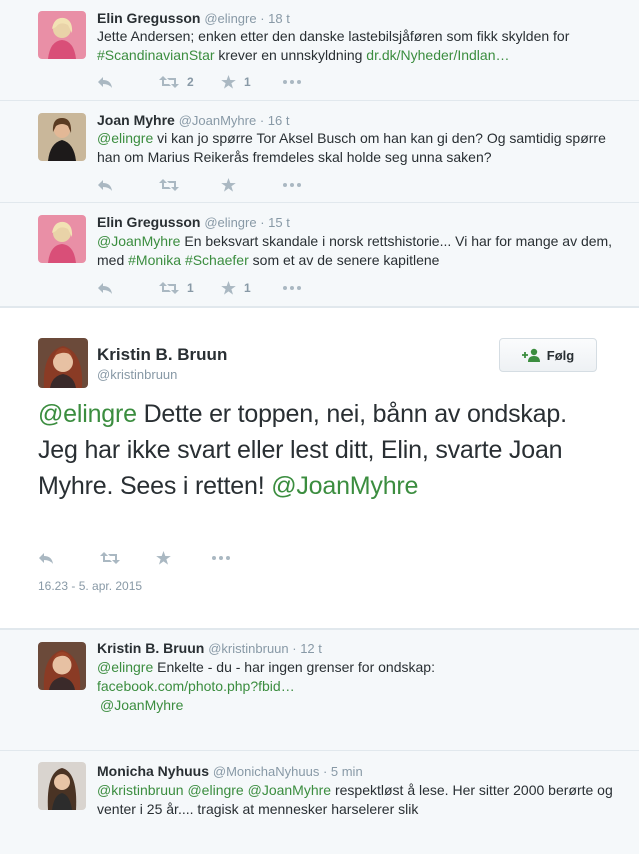  I want to click on tweet-time: 15 t, so click(279, 222).